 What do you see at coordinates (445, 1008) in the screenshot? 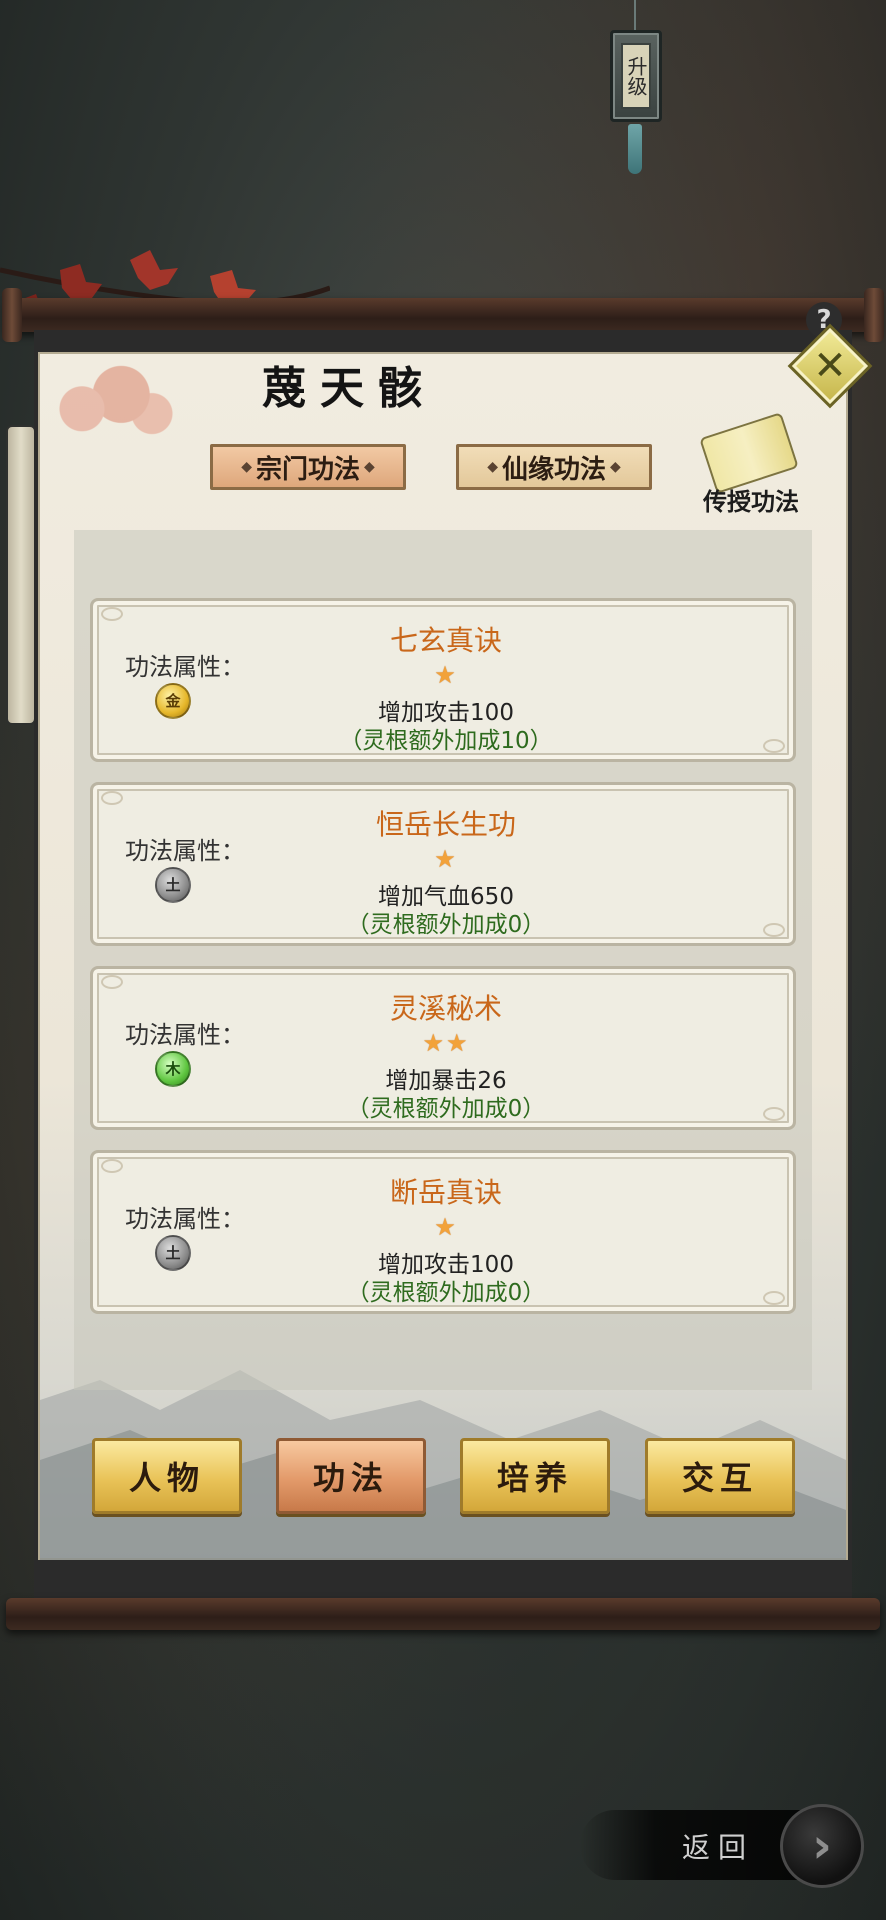
I see `skill-name: 灵溪秘术` at bounding box center [445, 1008].